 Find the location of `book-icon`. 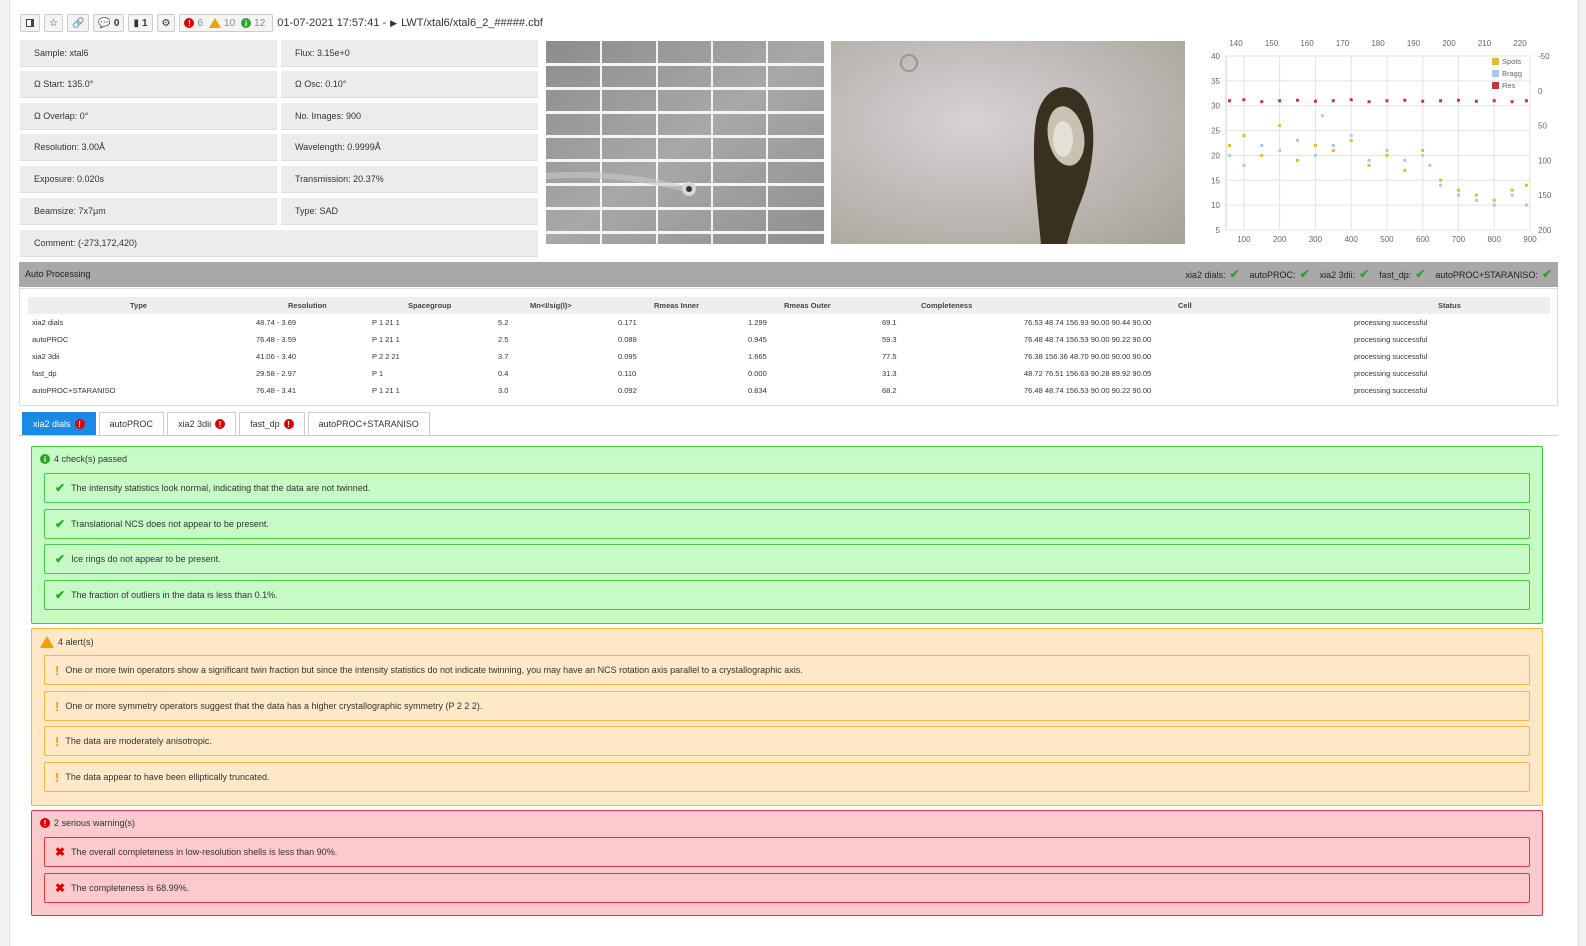

book-icon is located at coordinates (30, 23).